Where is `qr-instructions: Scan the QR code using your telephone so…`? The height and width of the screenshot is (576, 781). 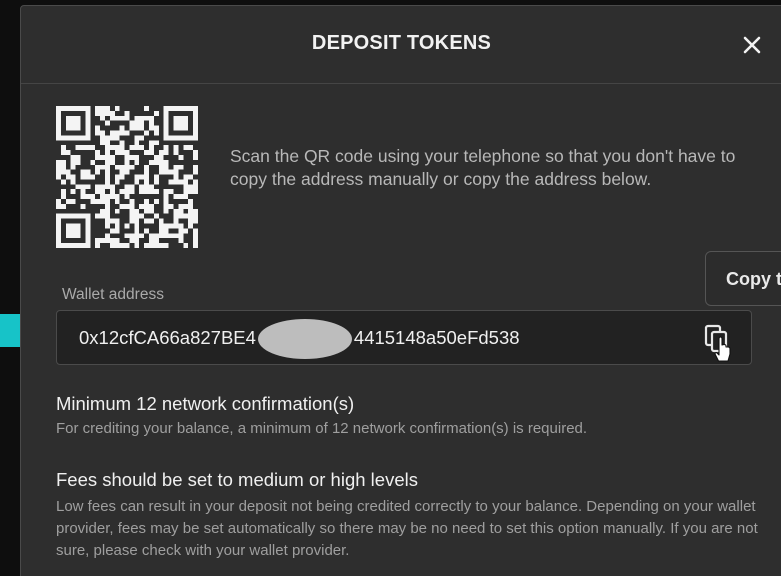
qr-instructions: Scan the QR code using your telephone so… is located at coordinates (483, 167).